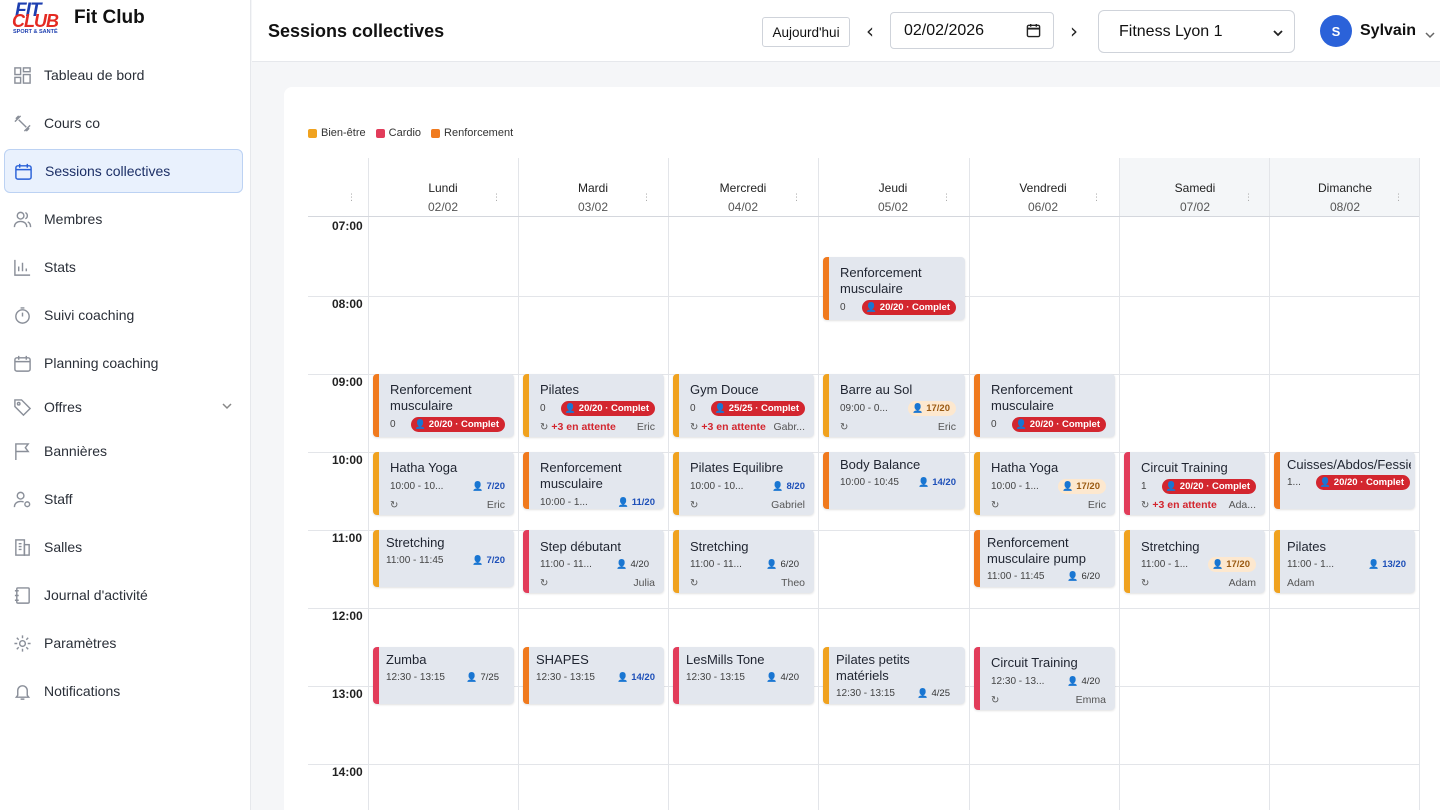  I want to click on session-card: Stretching 11:00 - 11... 👤 6/20 ↻ Theo, so click(743, 561).